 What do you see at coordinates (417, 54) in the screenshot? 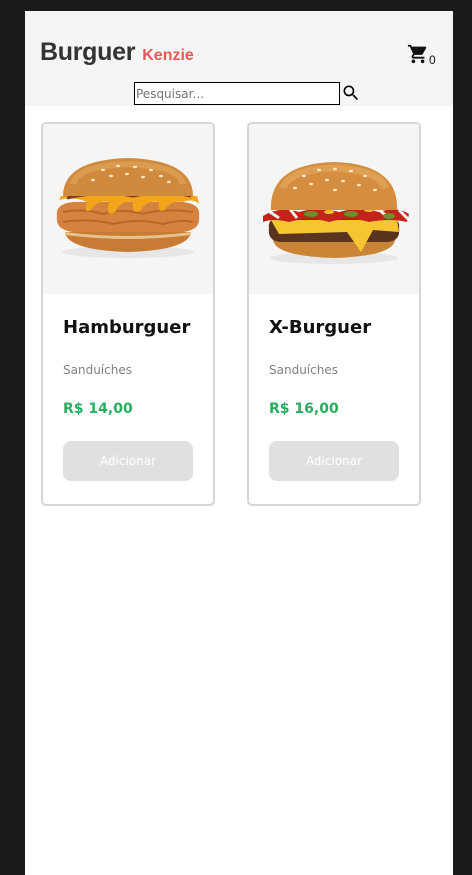
I see `shopping-cart-icon` at bounding box center [417, 54].